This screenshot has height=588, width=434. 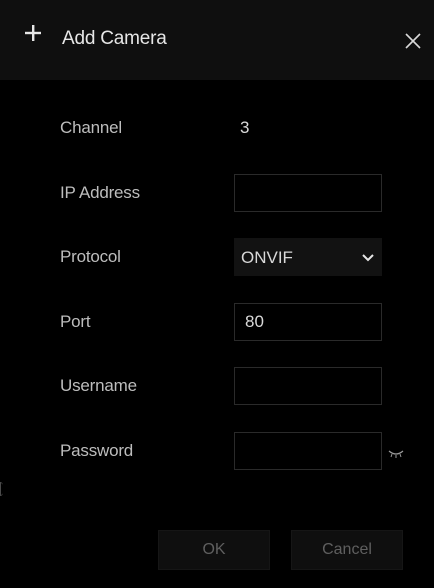 I want to click on port-label: Port, so click(x=75, y=321).